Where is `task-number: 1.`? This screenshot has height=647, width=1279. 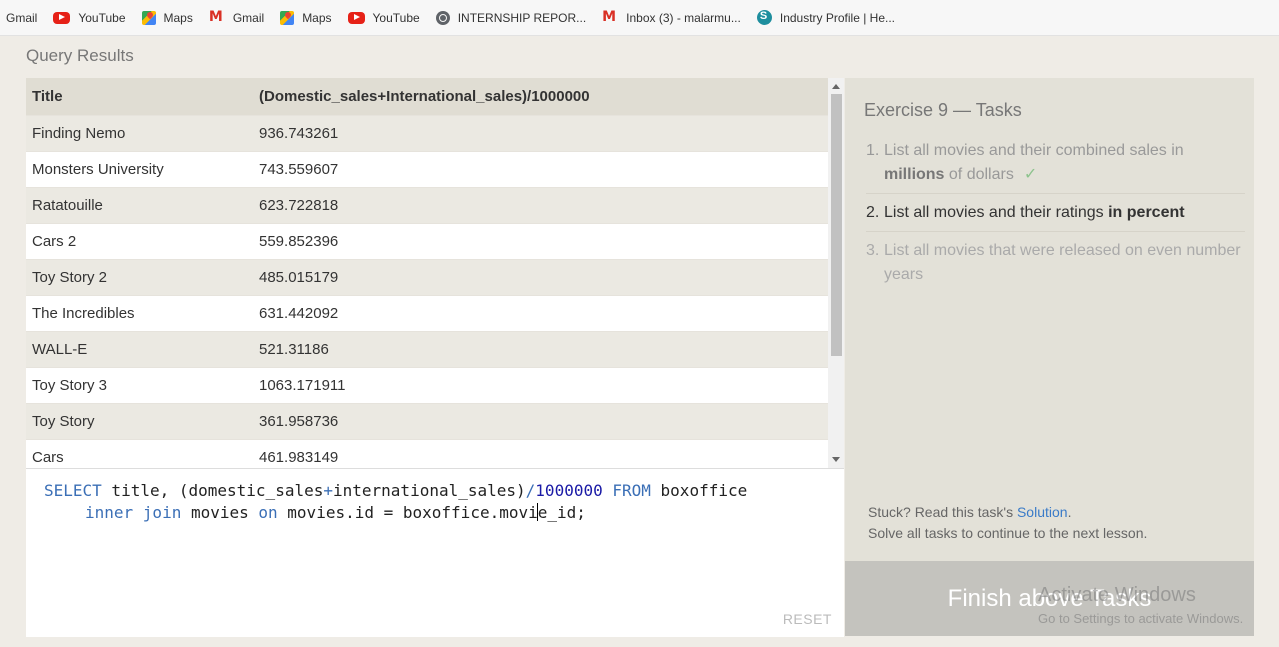
task-number: 1. is located at coordinates (873, 150).